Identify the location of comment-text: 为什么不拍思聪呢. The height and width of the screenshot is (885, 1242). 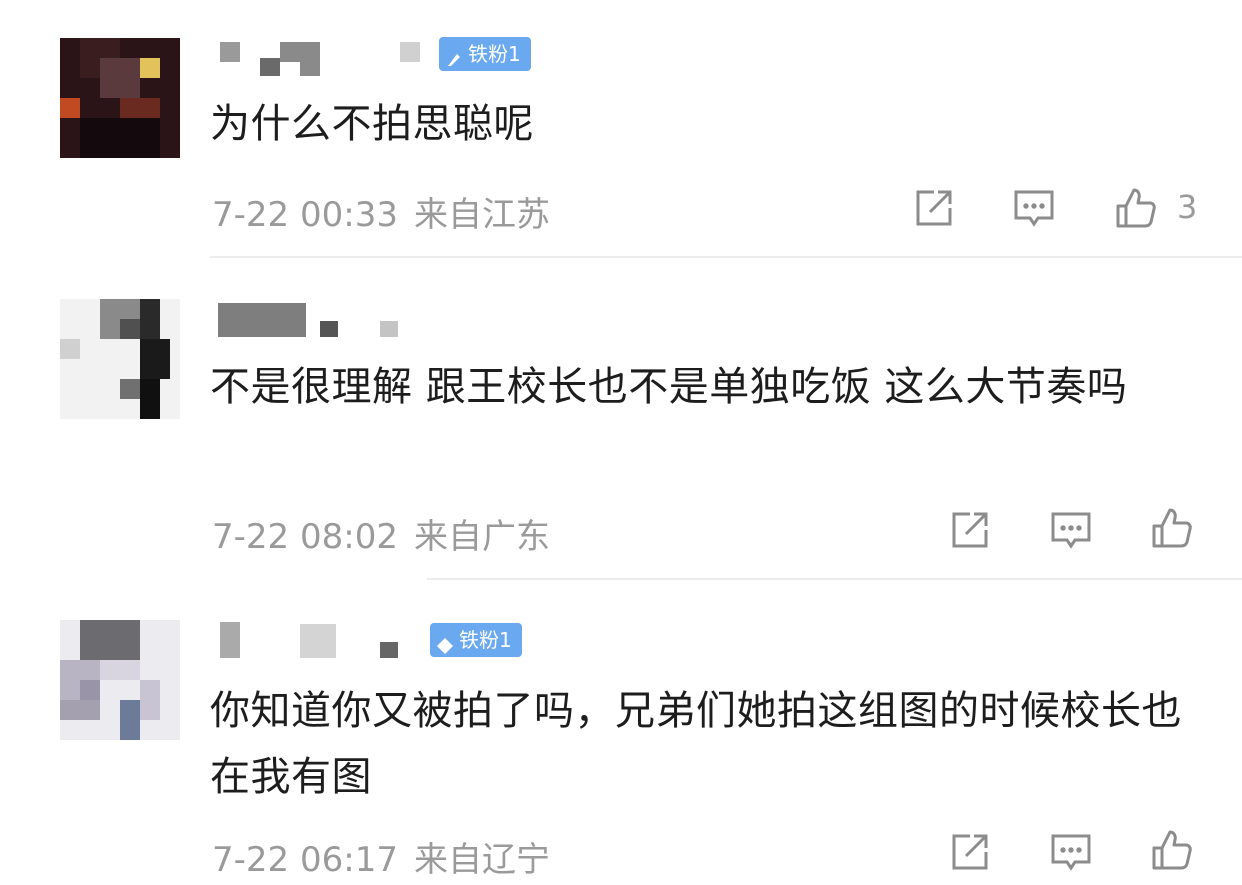
(372, 124).